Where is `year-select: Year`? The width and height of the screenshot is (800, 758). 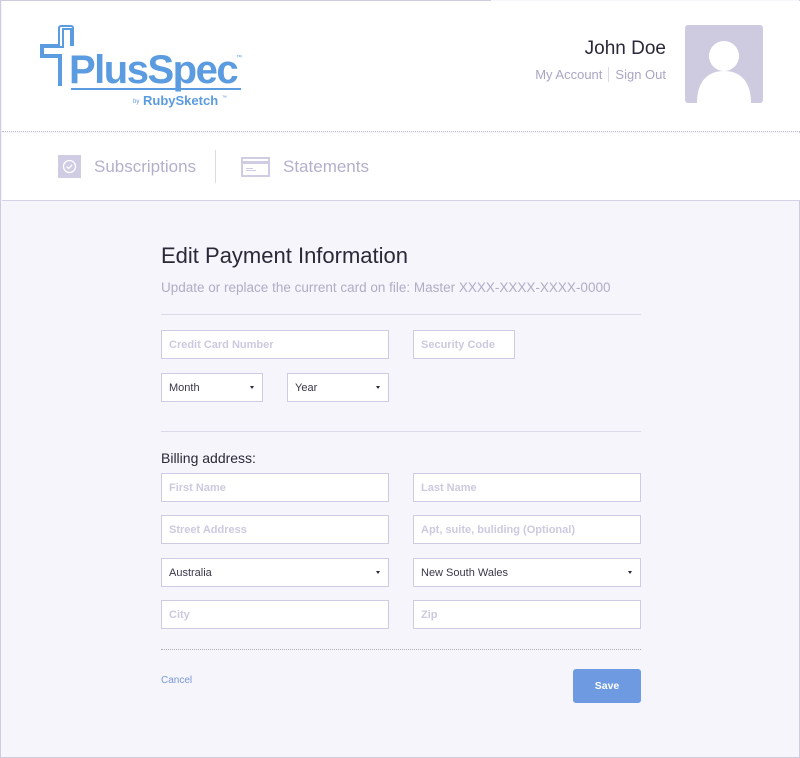
year-select: Year is located at coordinates (338, 387).